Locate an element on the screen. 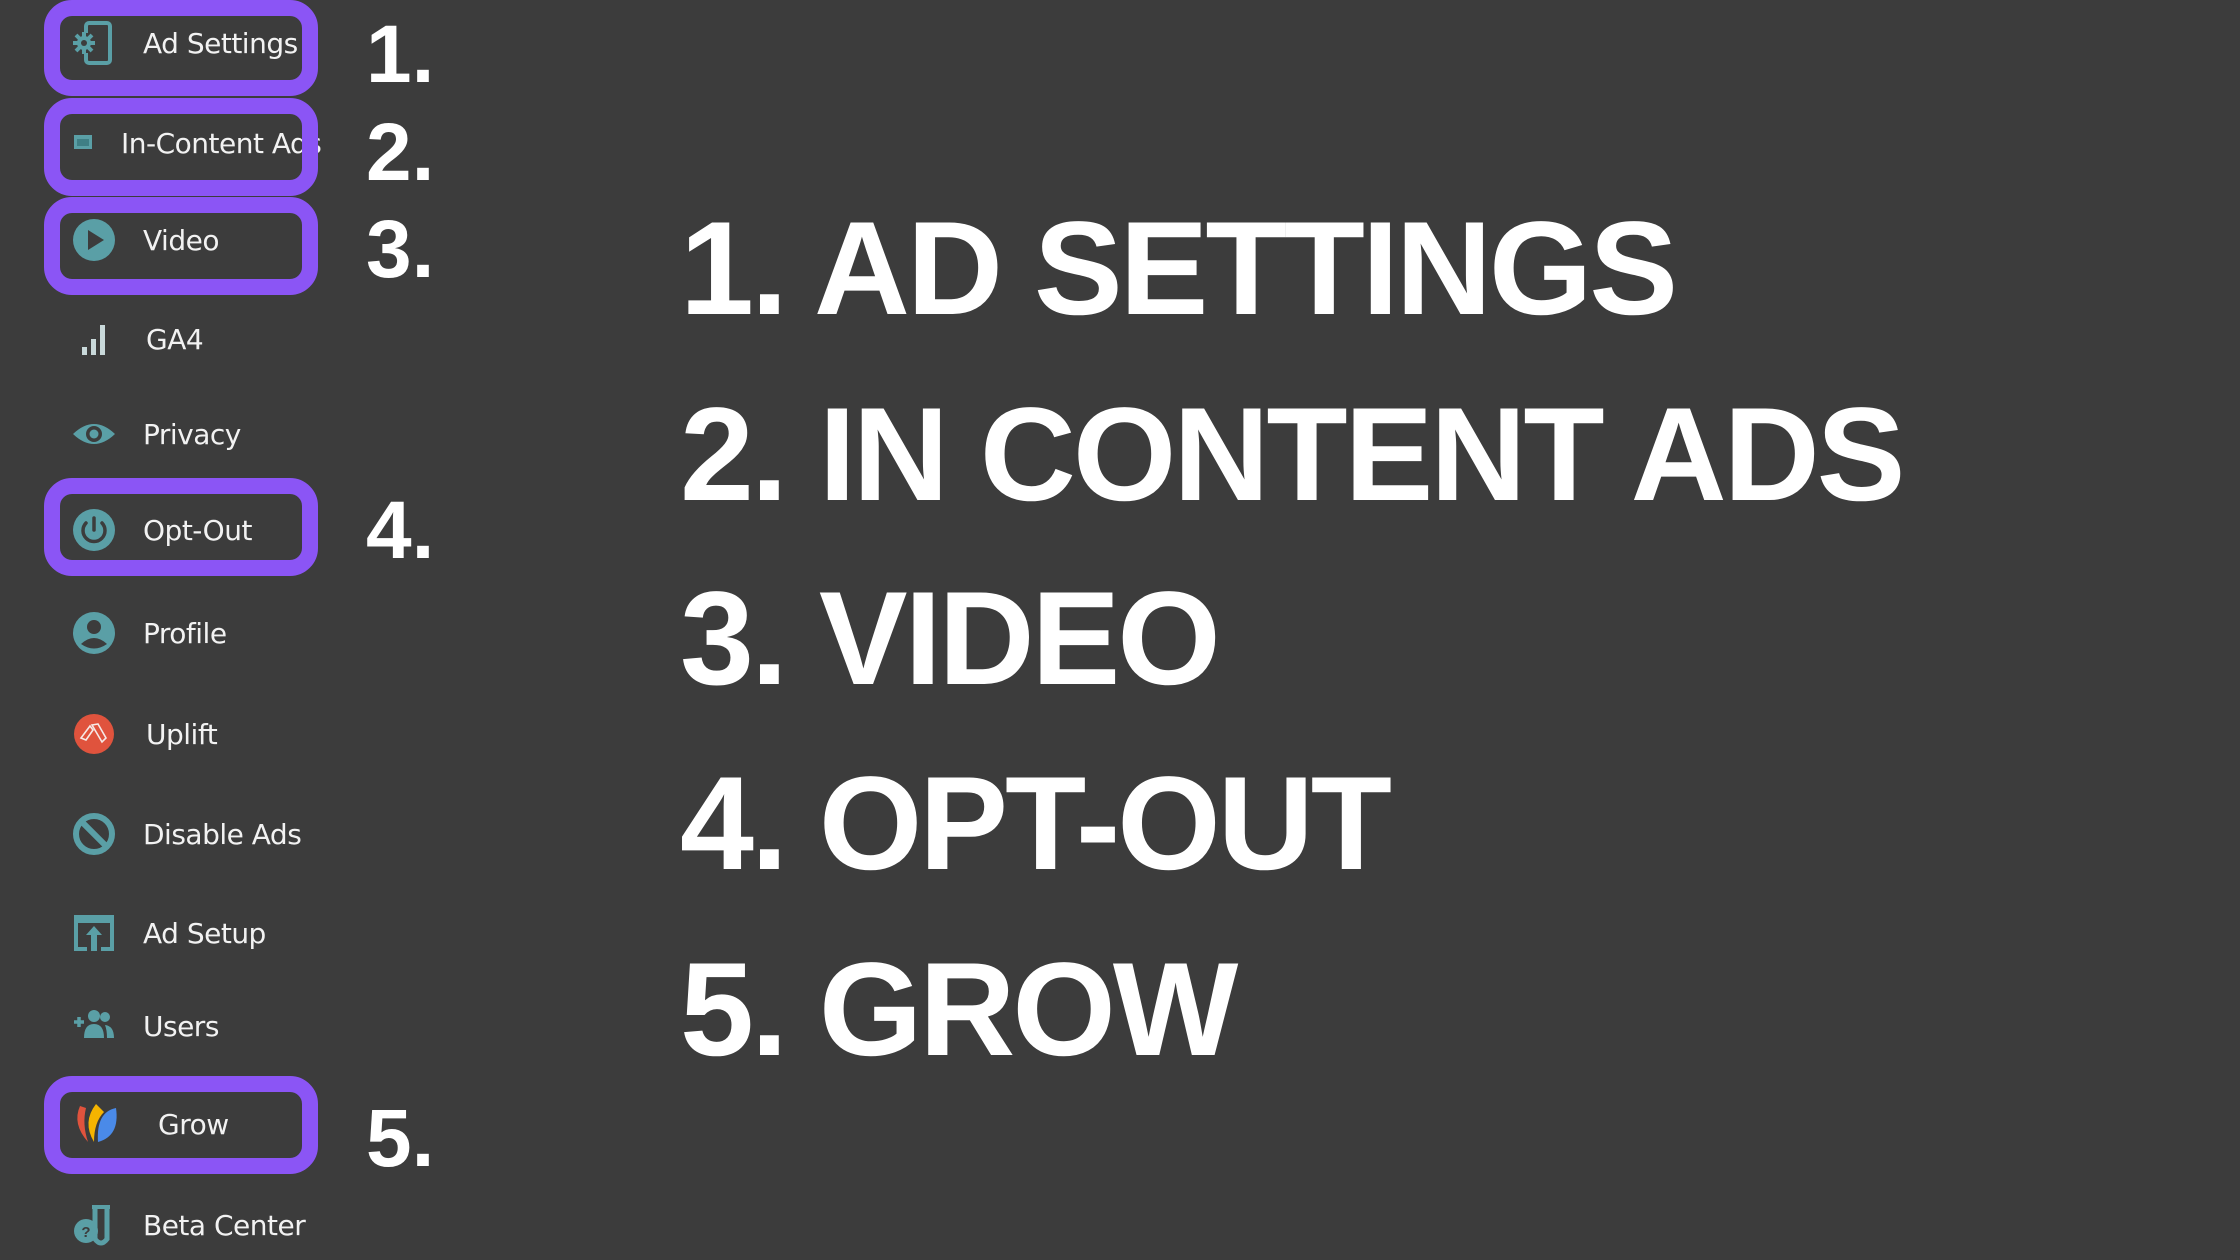 The height and width of the screenshot is (1260, 2240). sidebar-item-ad-setup: Ad Setup is located at coordinates (187, 933).